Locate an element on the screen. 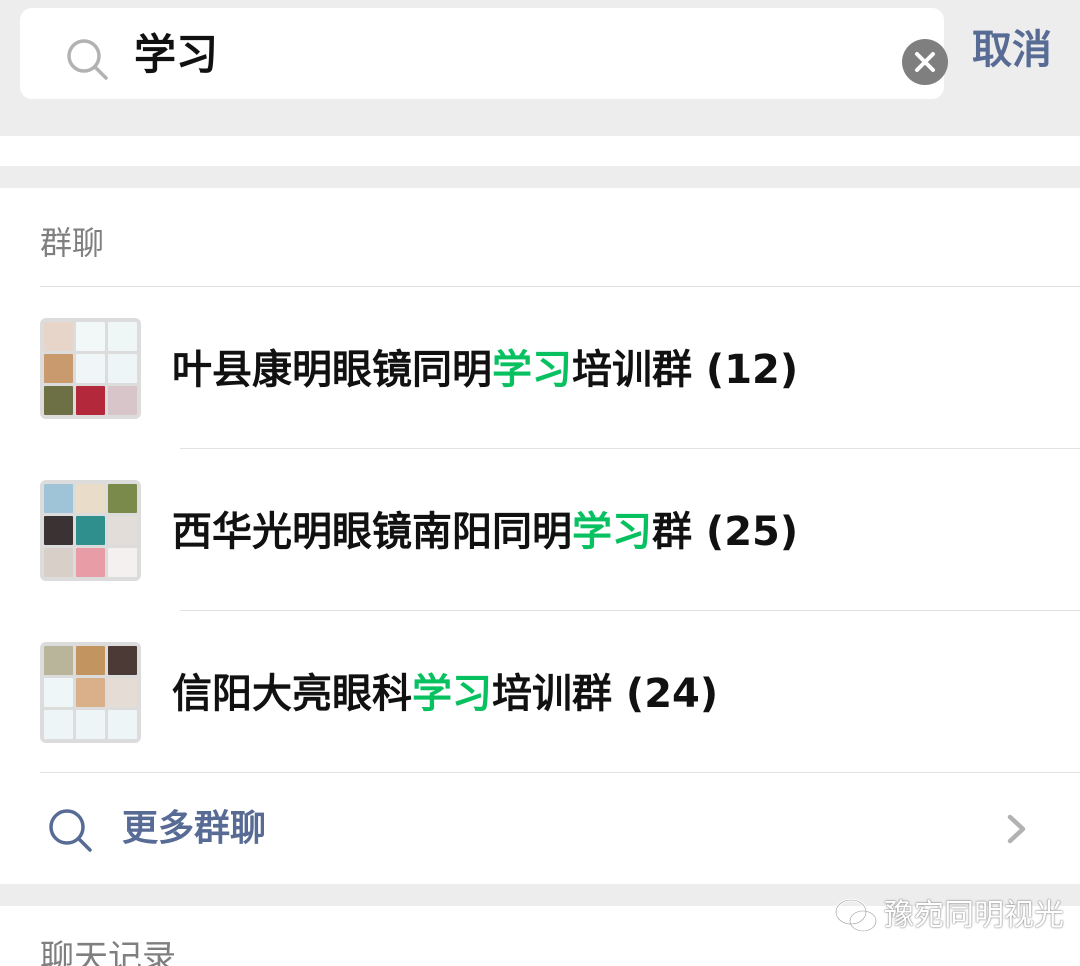 Image resolution: width=1080 pixels, height=966 pixels. cancel-button: 取消 is located at coordinates (1012, 50).